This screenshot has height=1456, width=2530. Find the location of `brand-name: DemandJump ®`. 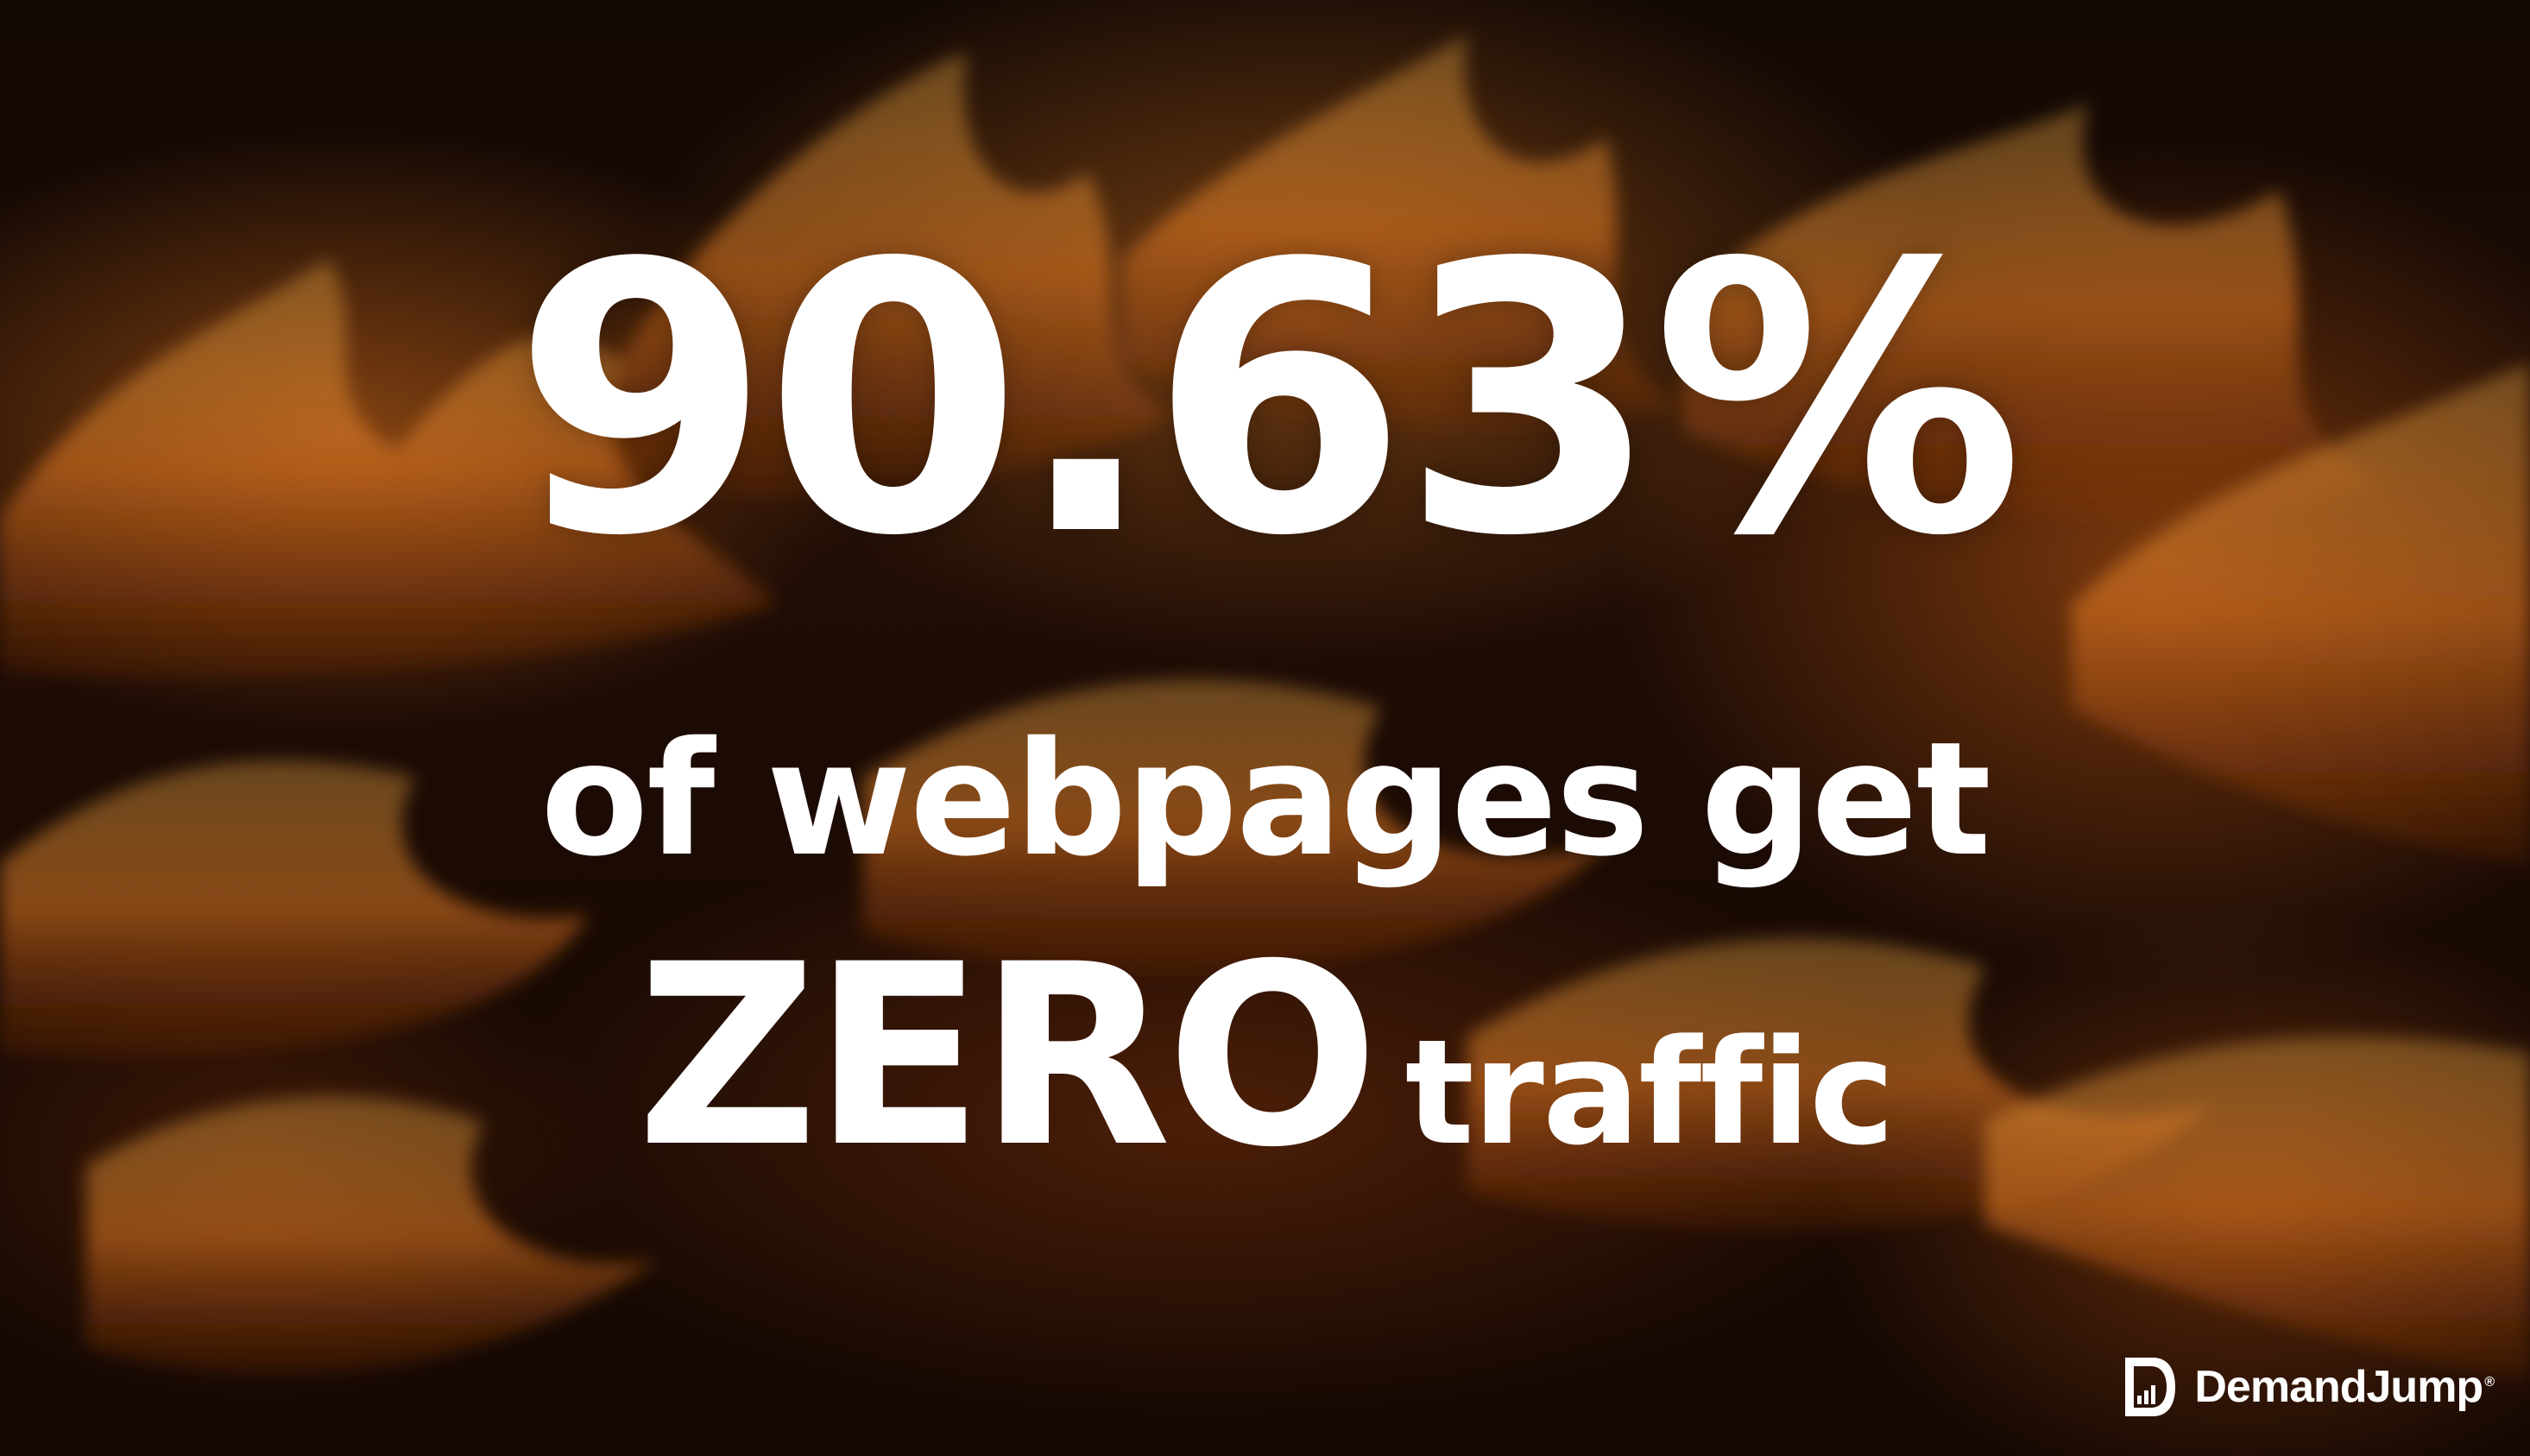

brand-name: DemandJump ® is located at coordinates (2344, 1387).